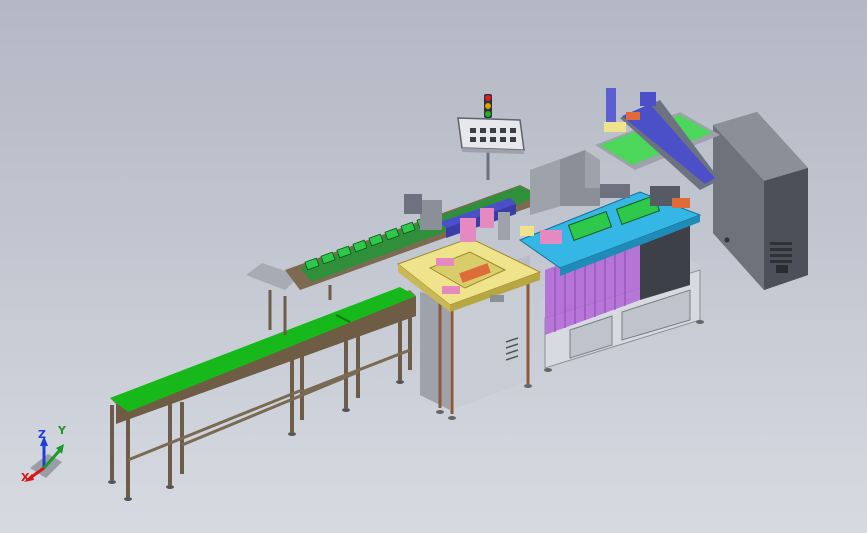 The image size is (867, 533). What do you see at coordinates (62, 430) in the screenshot?
I see `y-axis-label: Y` at bounding box center [62, 430].